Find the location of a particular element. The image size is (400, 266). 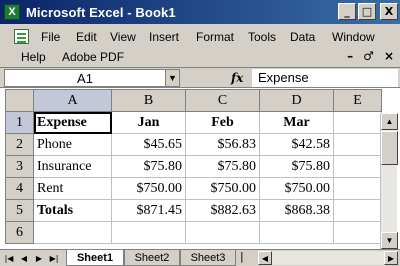

menu-view: View is located at coordinates (123, 37).